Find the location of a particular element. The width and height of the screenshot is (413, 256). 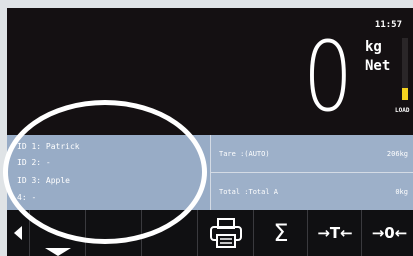

unit-label: kg is located at coordinates (373, 47).